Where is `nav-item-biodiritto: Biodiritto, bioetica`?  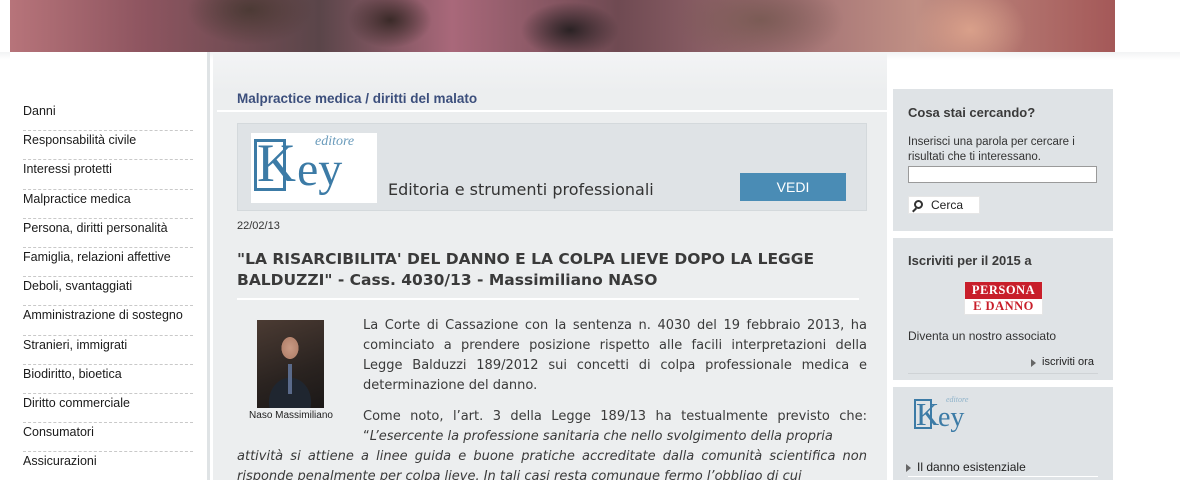
nav-item-biodiritto: Biodiritto, bioetica is located at coordinates (108, 379).